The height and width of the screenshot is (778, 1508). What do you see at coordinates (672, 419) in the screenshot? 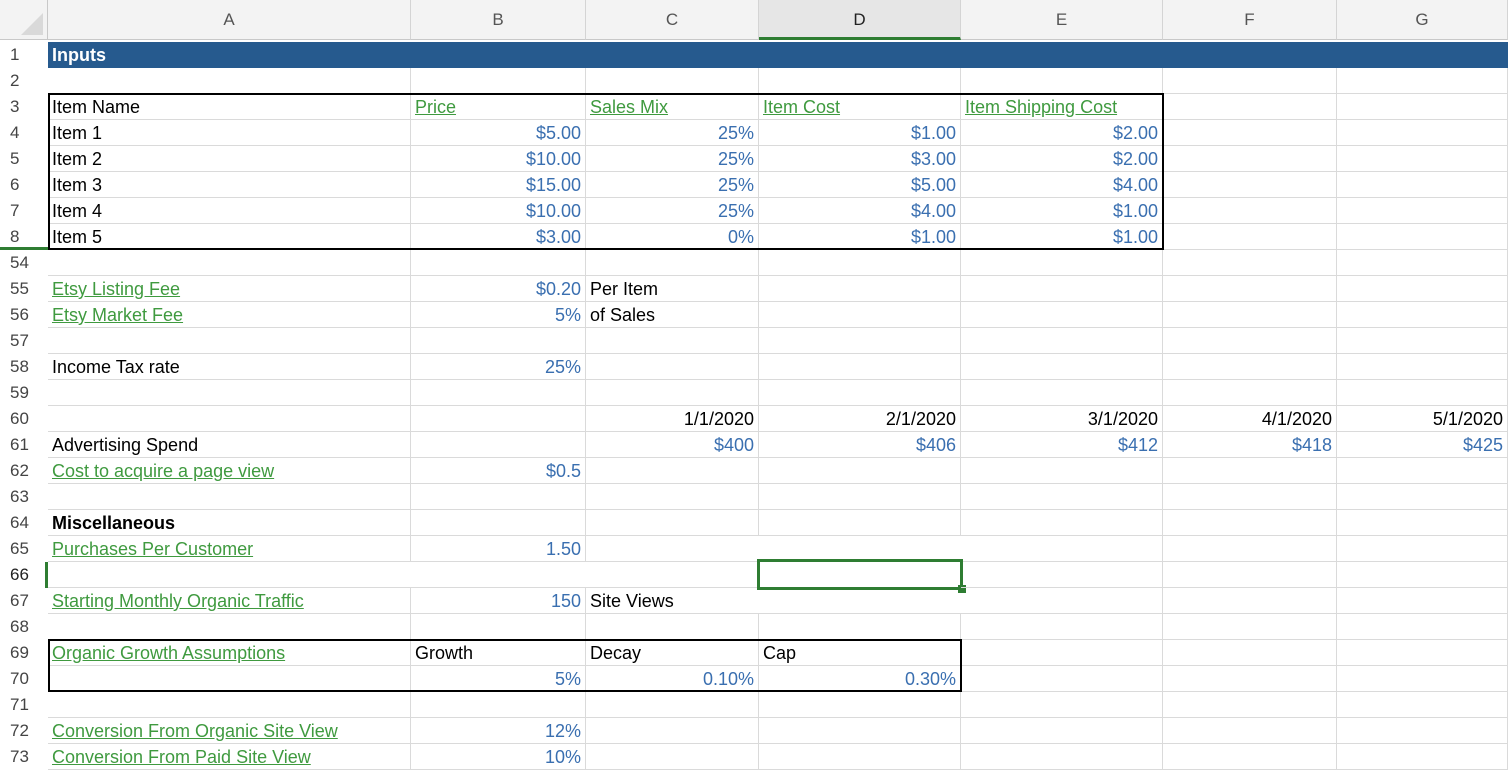
I see `date-cell: 1/1/2020` at bounding box center [672, 419].